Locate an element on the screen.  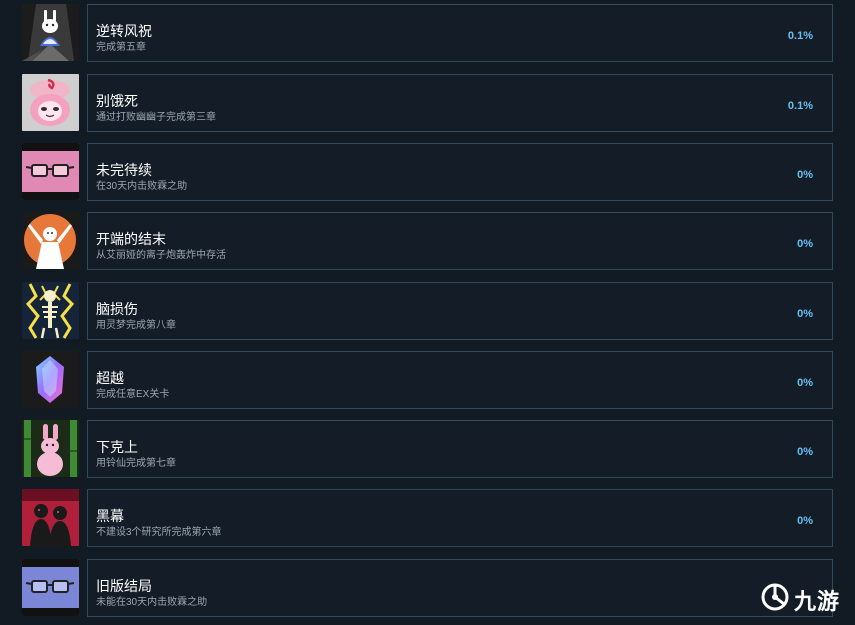
achievement-row: 黑幕 不建设3个研究所完成第六章 0% is located at coordinates (427, 518).